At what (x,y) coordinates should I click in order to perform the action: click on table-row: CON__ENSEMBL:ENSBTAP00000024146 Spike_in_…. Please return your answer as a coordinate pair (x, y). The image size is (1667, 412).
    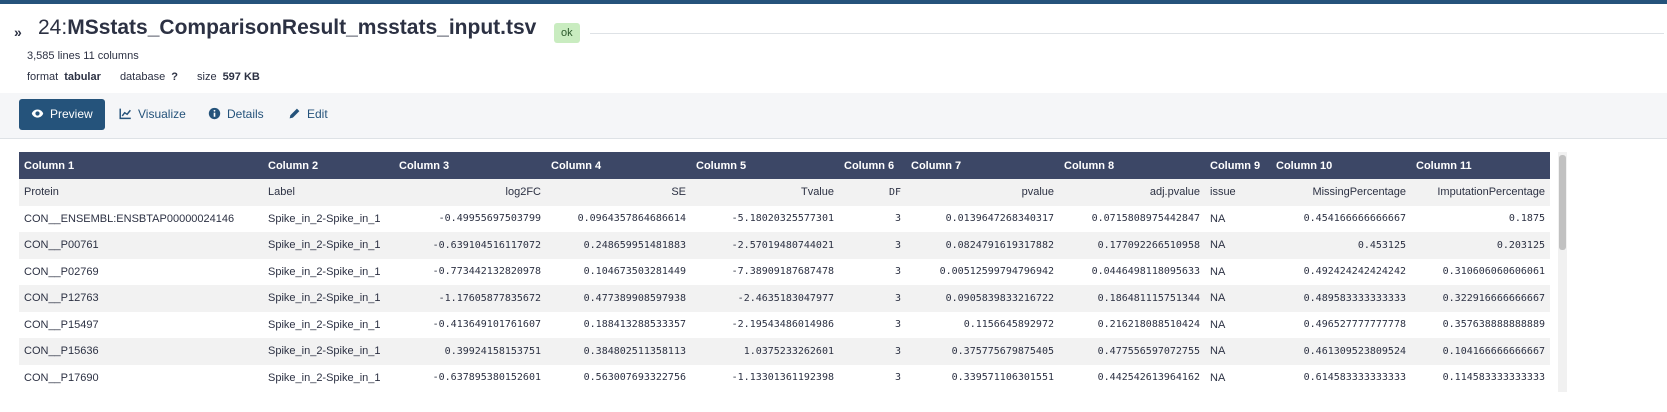
    Looking at the image, I should click on (784, 219).